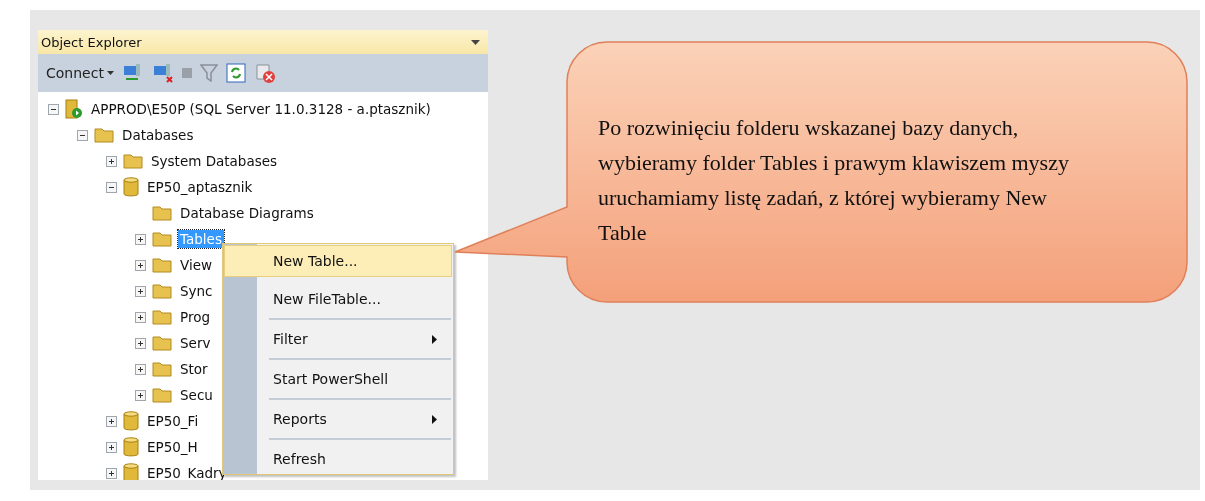 Image resolution: width=1205 pixels, height=501 pixels. Describe the element at coordinates (196, 395) in the screenshot. I see `tree-item: Secu` at that location.